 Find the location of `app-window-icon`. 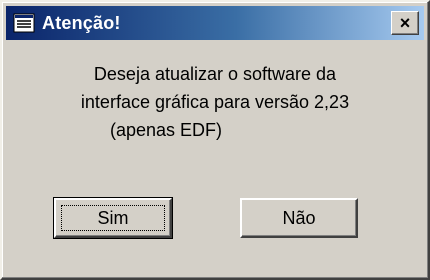

app-window-icon is located at coordinates (24, 23).